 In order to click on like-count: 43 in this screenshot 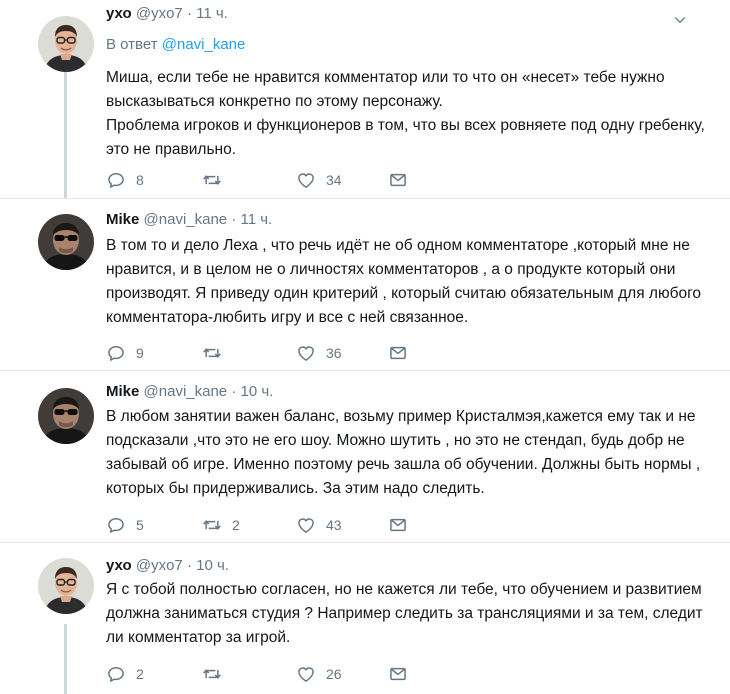, I will do `click(334, 525)`.